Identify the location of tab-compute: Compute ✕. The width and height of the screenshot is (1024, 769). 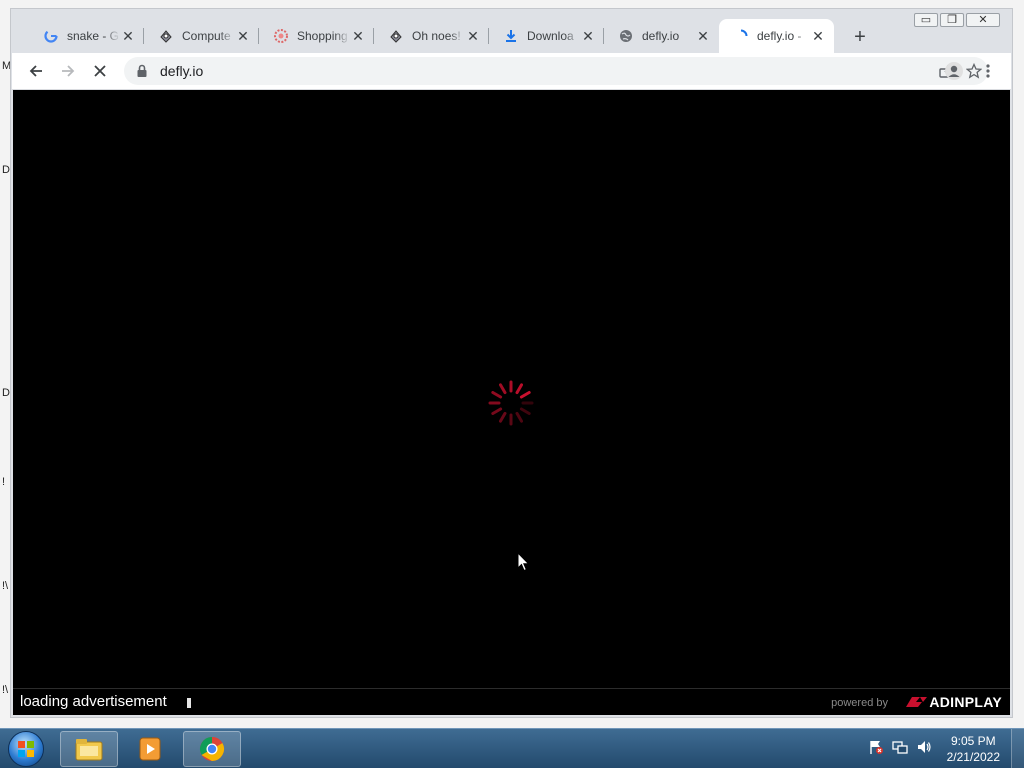
(201, 36).